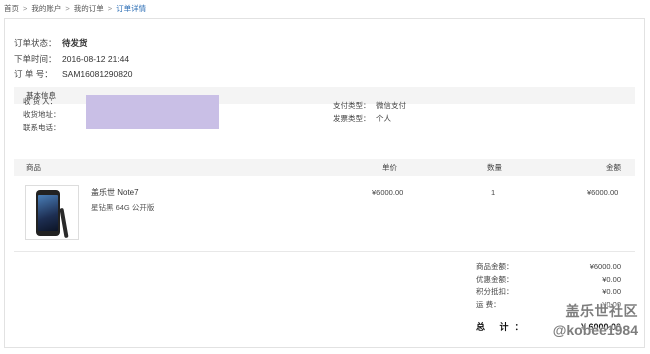 The image size is (650, 354). What do you see at coordinates (603, 192) in the screenshot?
I see `product-amount: ¥6000.00` at bounding box center [603, 192].